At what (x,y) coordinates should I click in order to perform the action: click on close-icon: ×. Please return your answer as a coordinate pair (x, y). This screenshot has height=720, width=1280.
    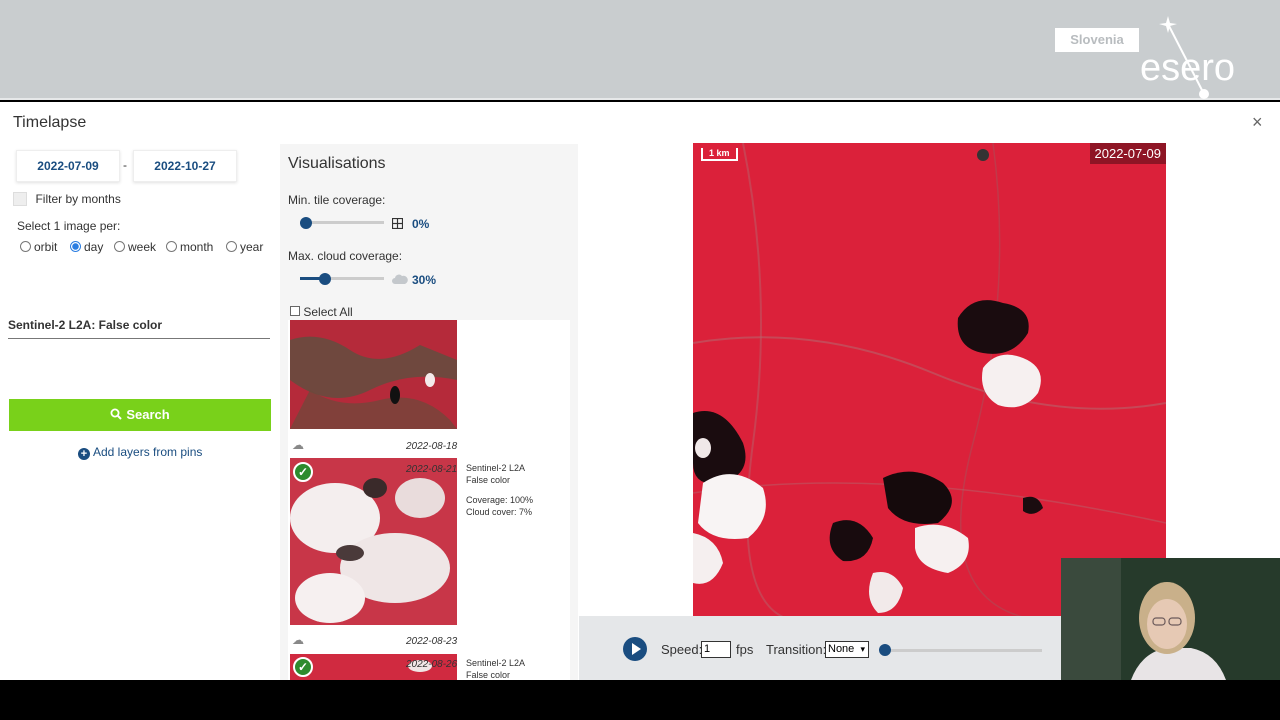
    Looking at the image, I should click on (1257, 122).